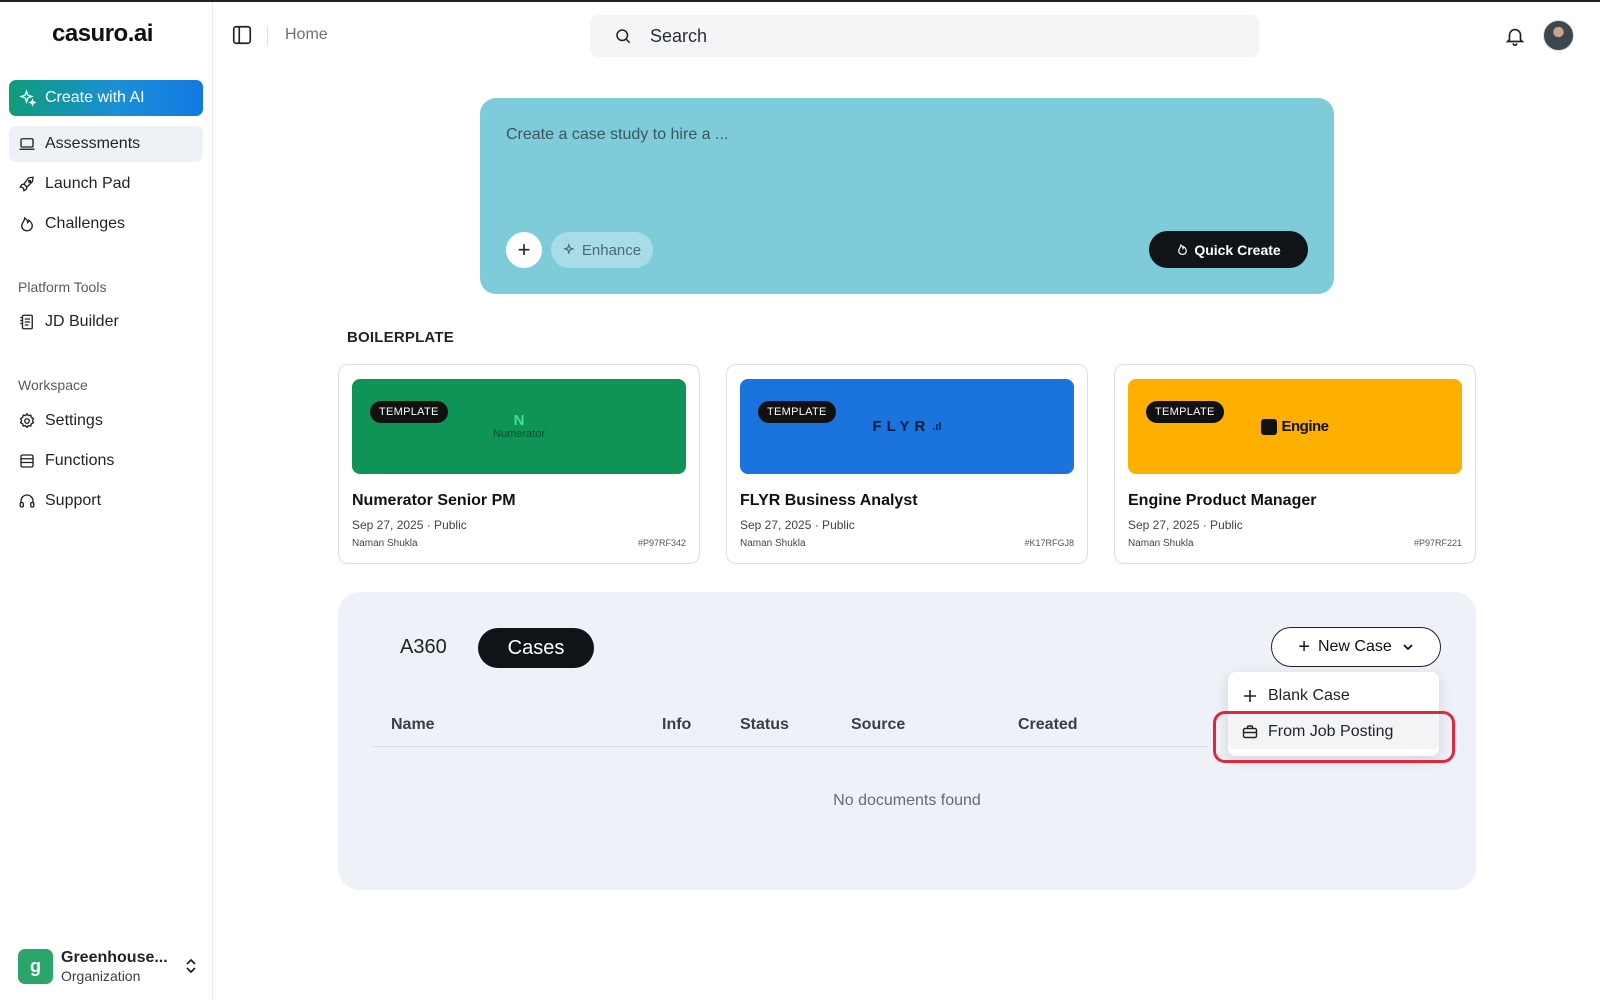 This screenshot has height=1000, width=1600. Describe the element at coordinates (611, 250) in the screenshot. I see `enhance-label: Enhance` at that location.